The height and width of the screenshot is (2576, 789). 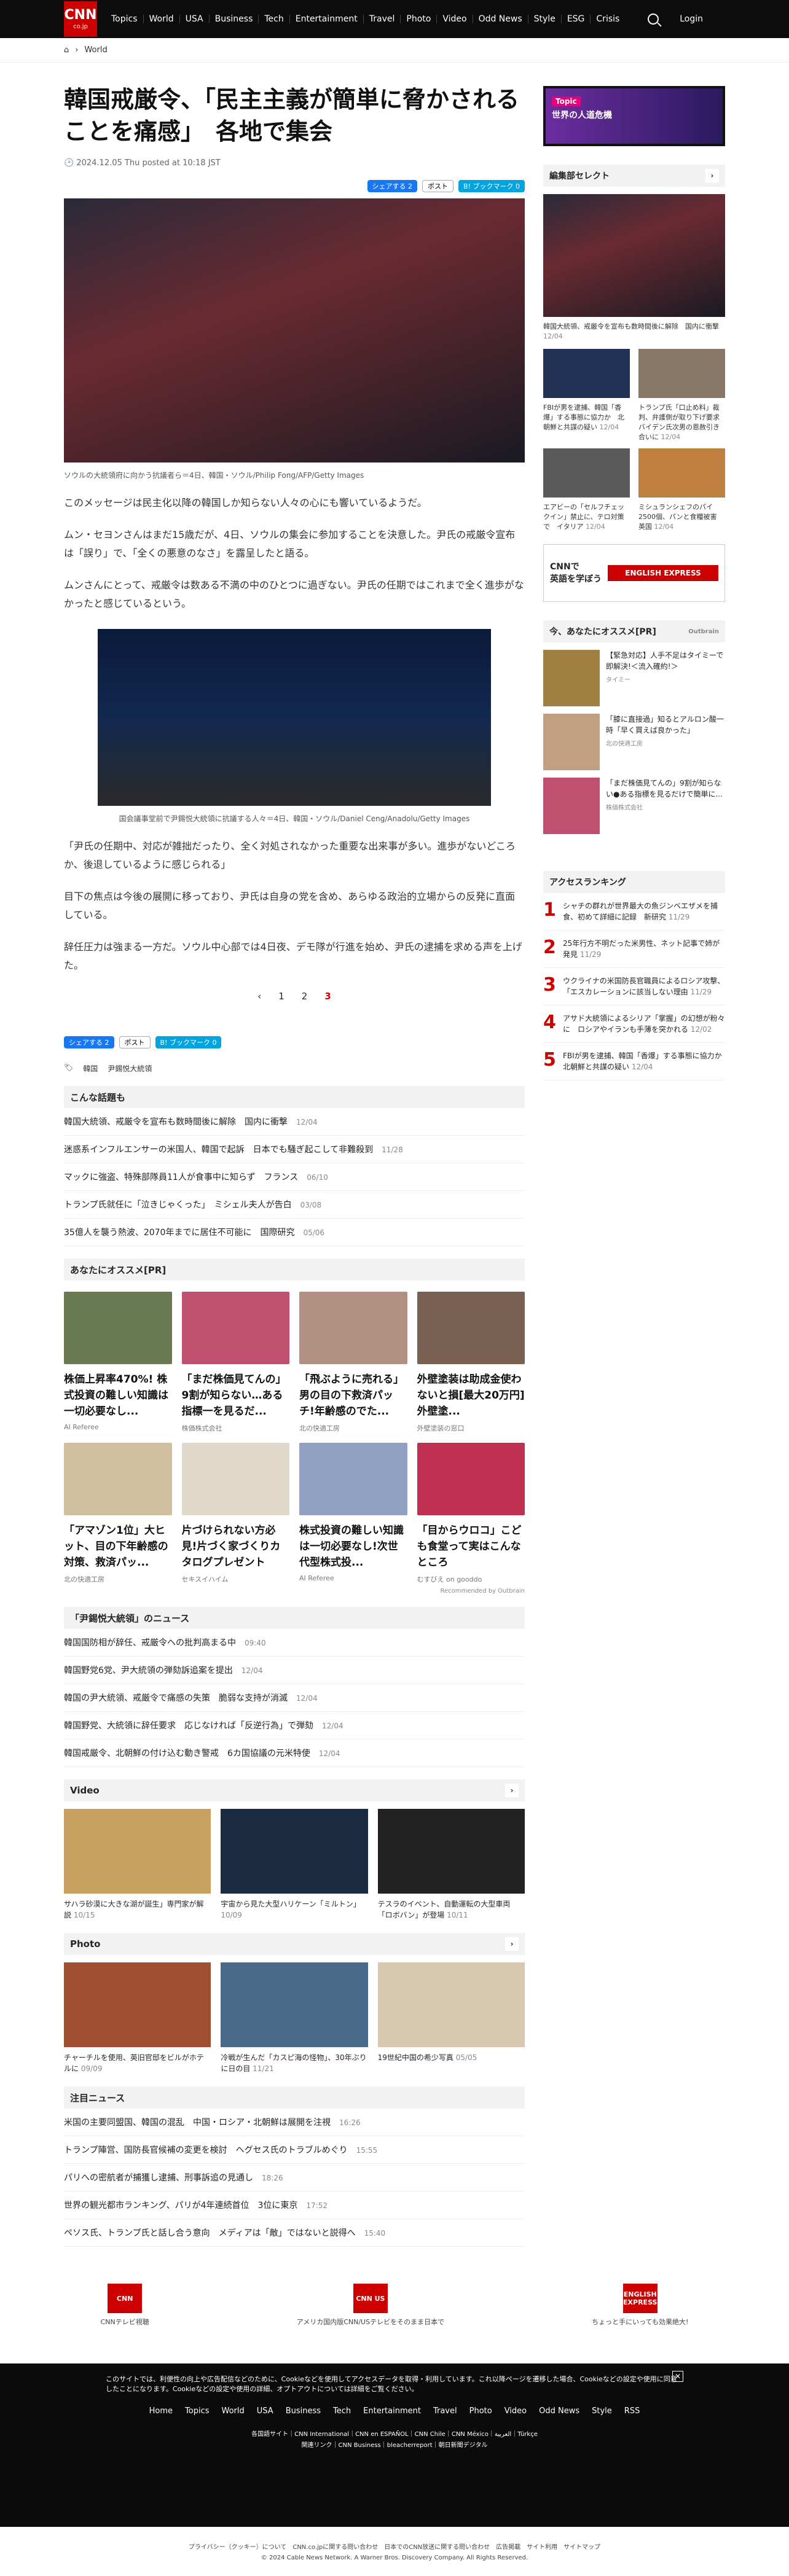 I want to click on photo-item: 19世紀中国の希少写真 05/05, so click(x=451, y=2018).